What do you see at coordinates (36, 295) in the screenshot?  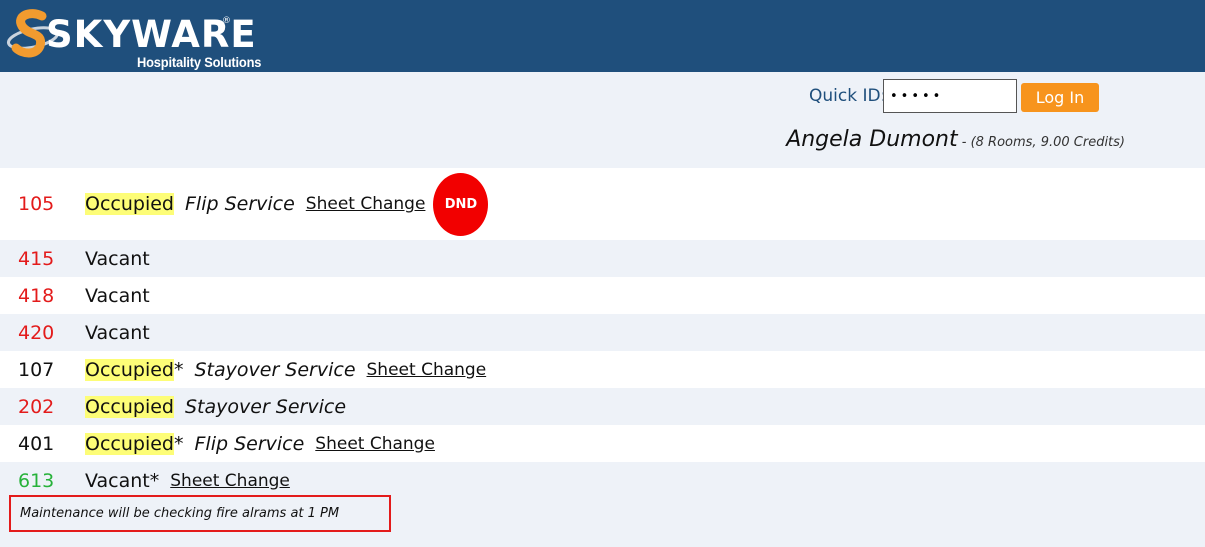 I see `room-number: 418` at bounding box center [36, 295].